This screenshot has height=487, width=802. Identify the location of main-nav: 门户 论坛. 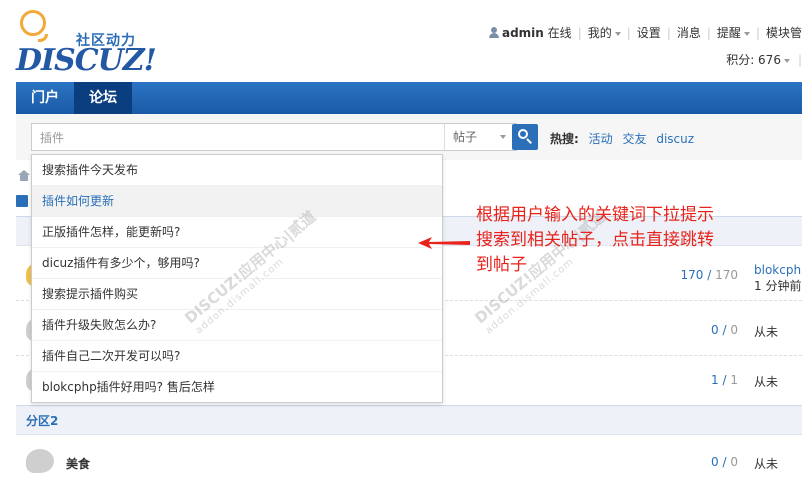
(409, 98).